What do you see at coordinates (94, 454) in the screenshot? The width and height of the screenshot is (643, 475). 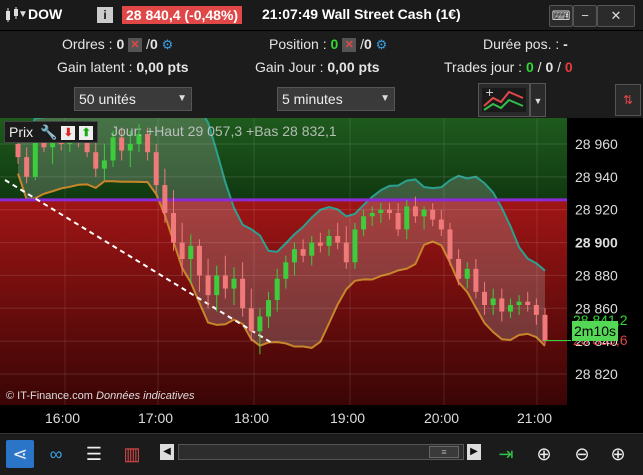 I see `chart-list-icon: ☰` at bounding box center [94, 454].